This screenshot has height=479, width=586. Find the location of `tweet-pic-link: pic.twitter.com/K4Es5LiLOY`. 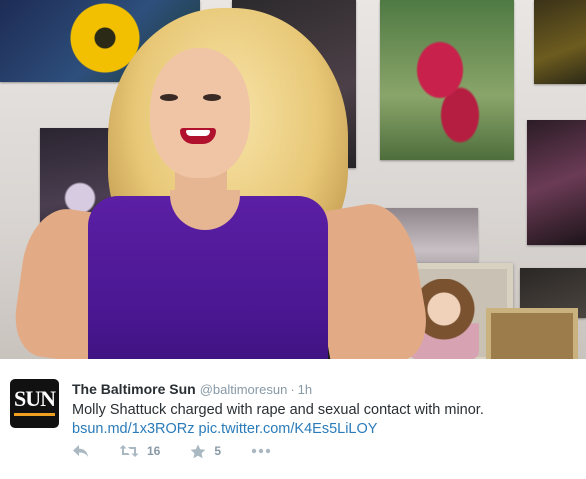

tweet-pic-link: pic.twitter.com/K4Es5LiLOY is located at coordinates (288, 429).